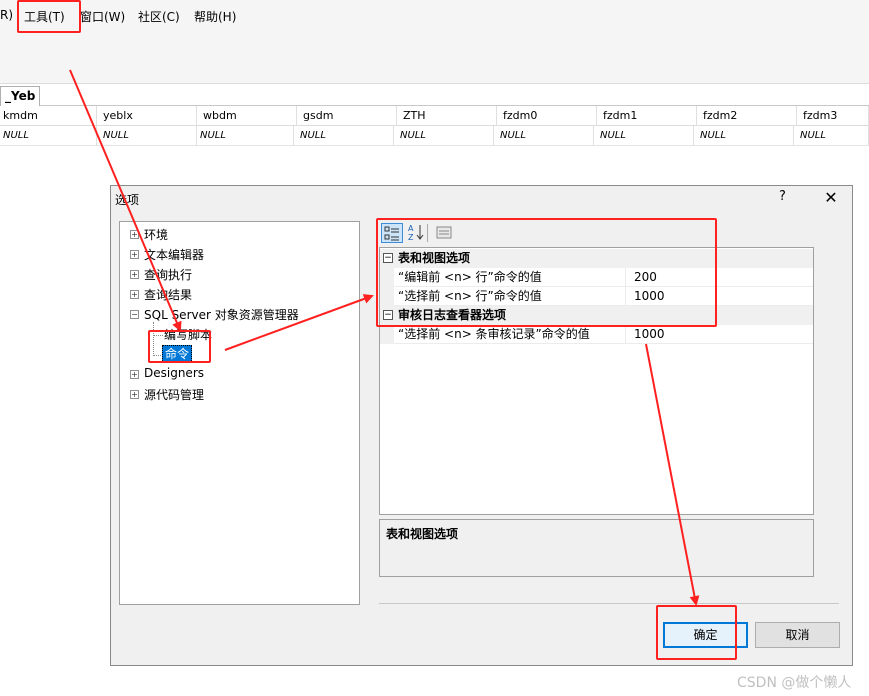  Describe the element at coordinates (672, 474) in the screenshot. I see `arrow-grid-to-ok` at that location.